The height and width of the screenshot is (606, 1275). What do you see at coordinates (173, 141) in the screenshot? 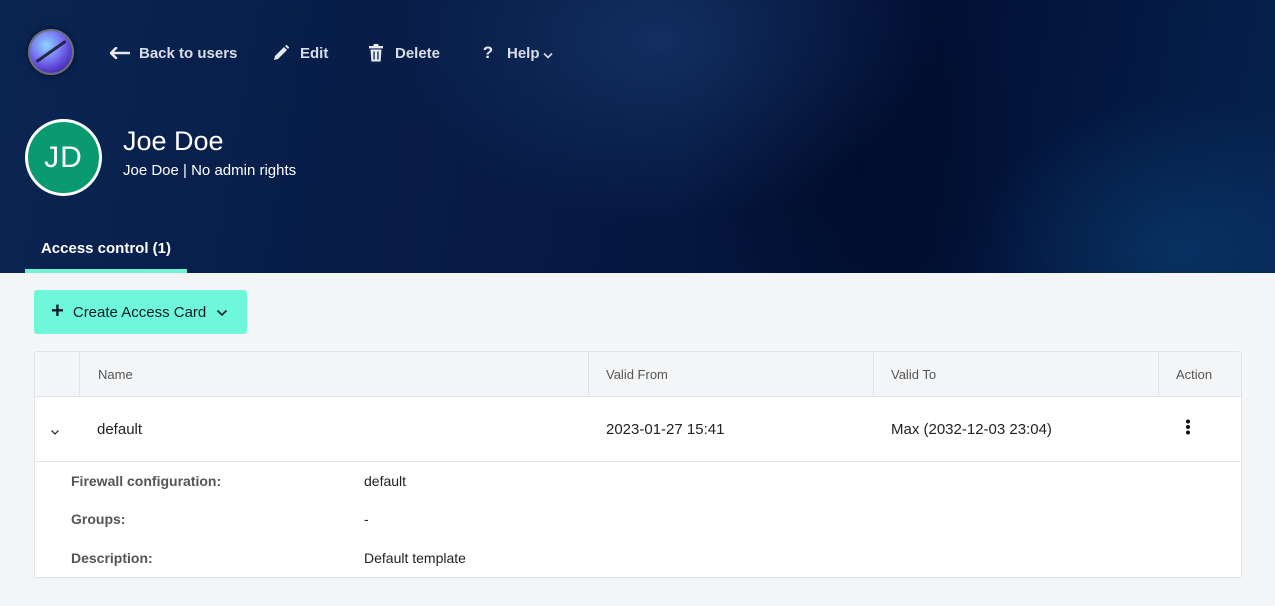
I see `page-title: Joe Doe` at bounding box center [173, 141].